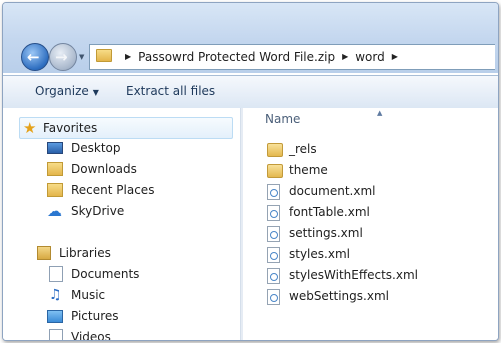  What do you see at coordinates (30, 128) in the screenshot?
I see `star-icon: ★` at bounding box center [30, 128].